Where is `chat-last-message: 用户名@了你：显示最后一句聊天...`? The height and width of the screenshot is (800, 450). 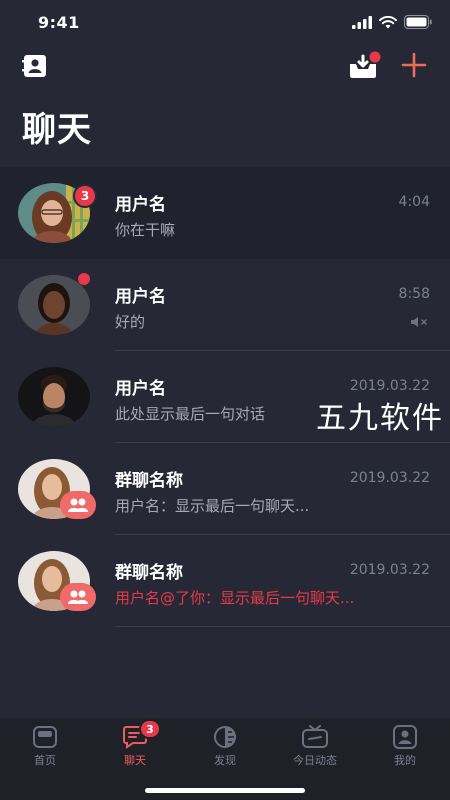
chat-last-message: 用户名@了你：显示最后一句聊天... is located at coordinates (235, 598).